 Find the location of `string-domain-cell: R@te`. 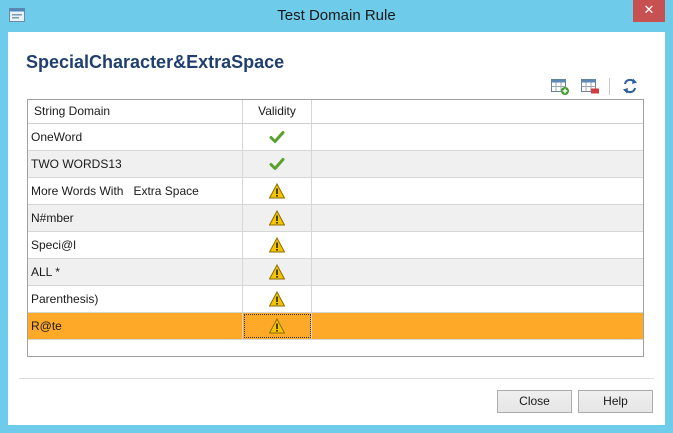

string-domain-cell: R@te is located at coordinates (135, 326).